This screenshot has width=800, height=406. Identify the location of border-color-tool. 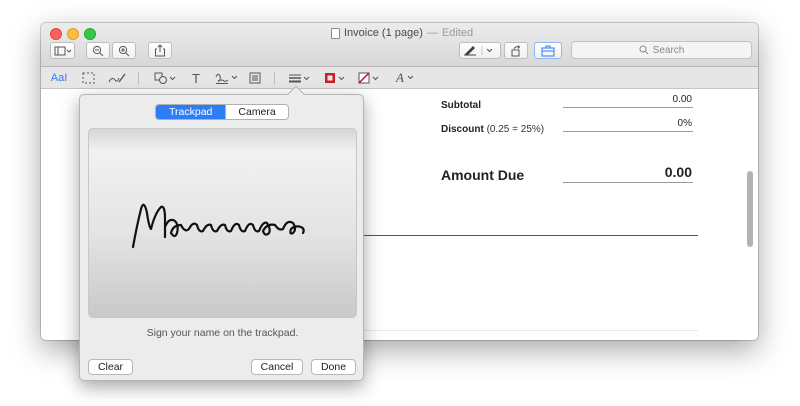
(336, 78).